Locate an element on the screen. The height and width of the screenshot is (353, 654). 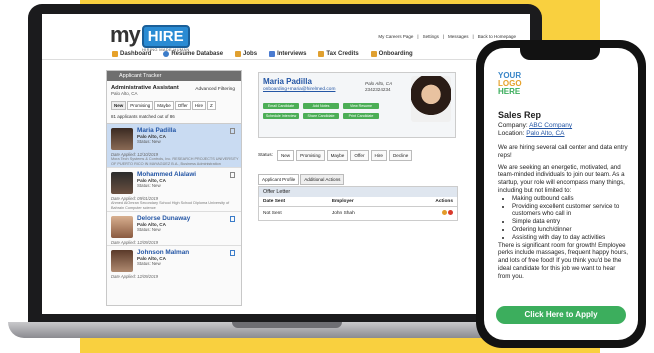
candidate-name: Delorse Dunaway is located at coordinates (164, 218).